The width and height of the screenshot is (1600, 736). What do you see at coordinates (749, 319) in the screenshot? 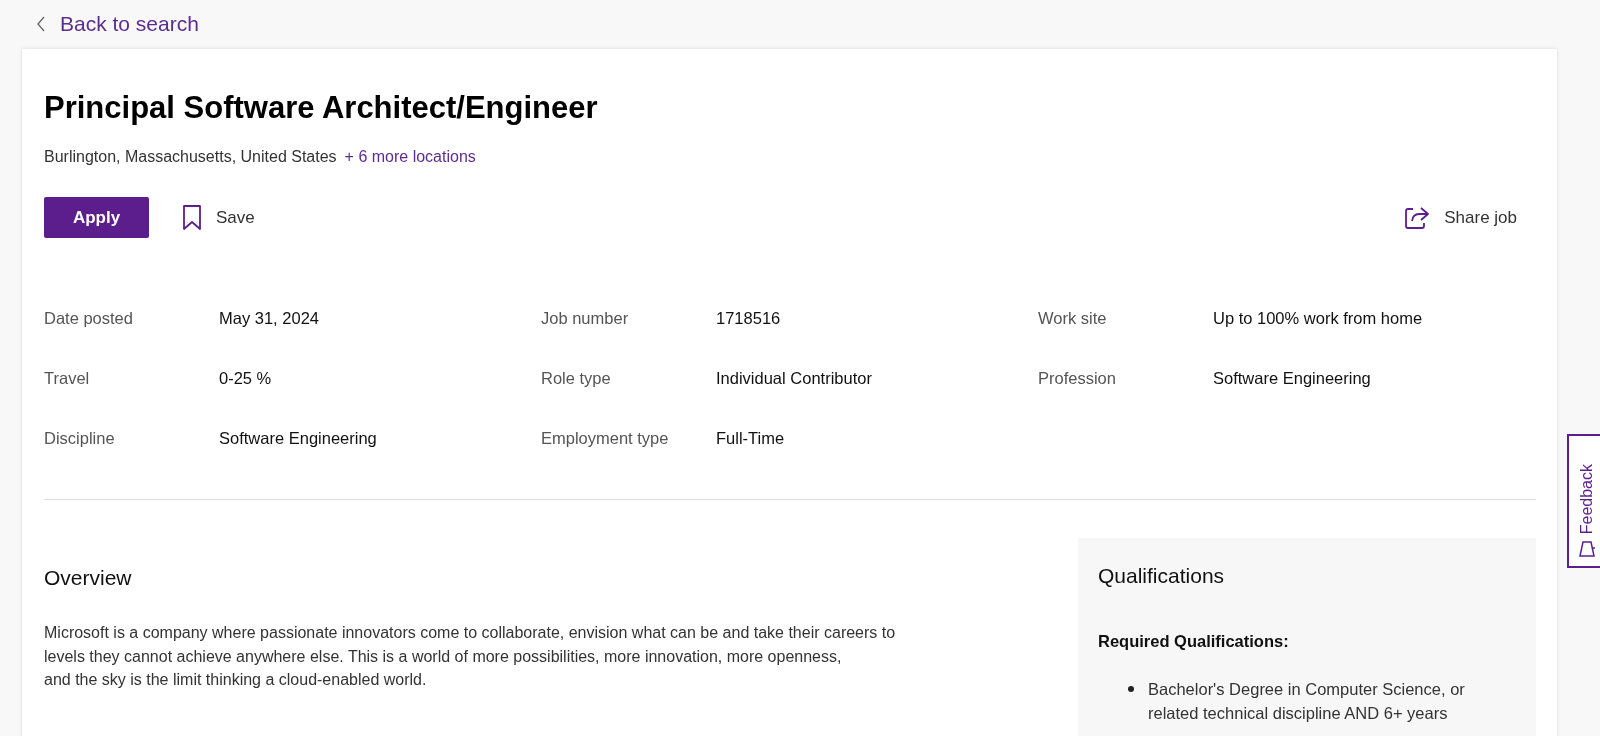
I see `detail-value: 1718516` at bounding box center [749, 319].